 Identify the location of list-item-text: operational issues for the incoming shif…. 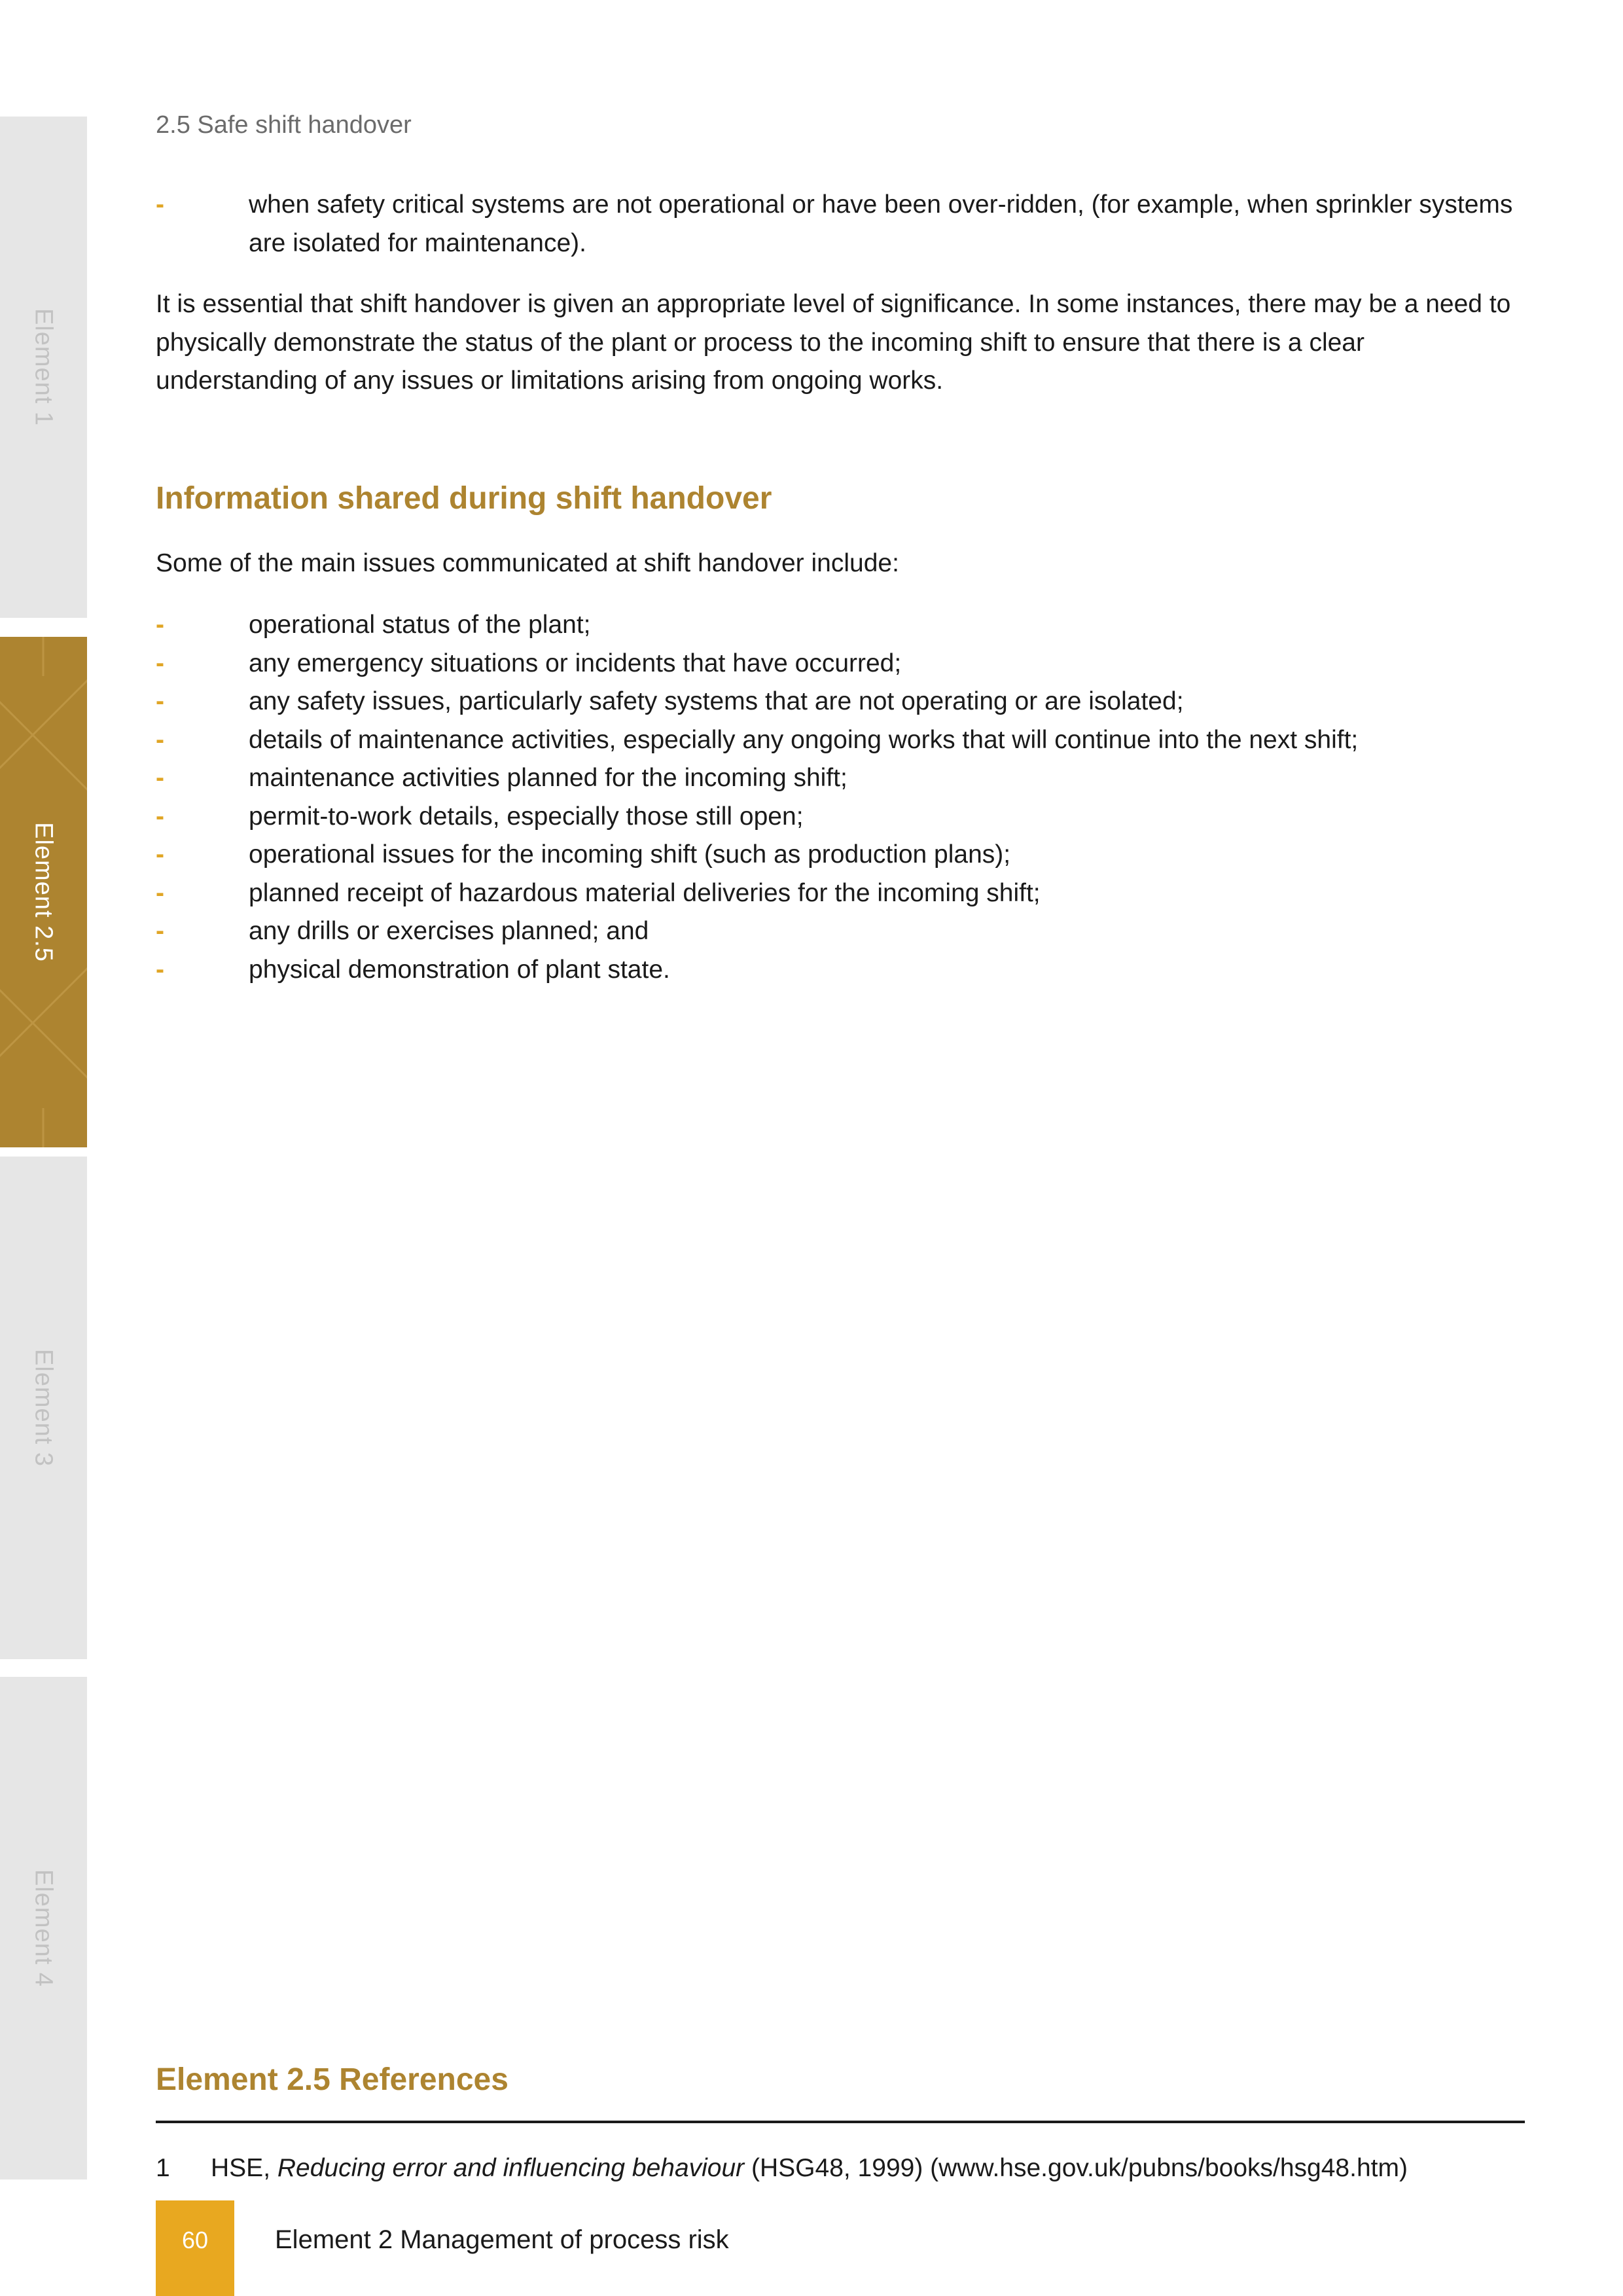
(630, 854).